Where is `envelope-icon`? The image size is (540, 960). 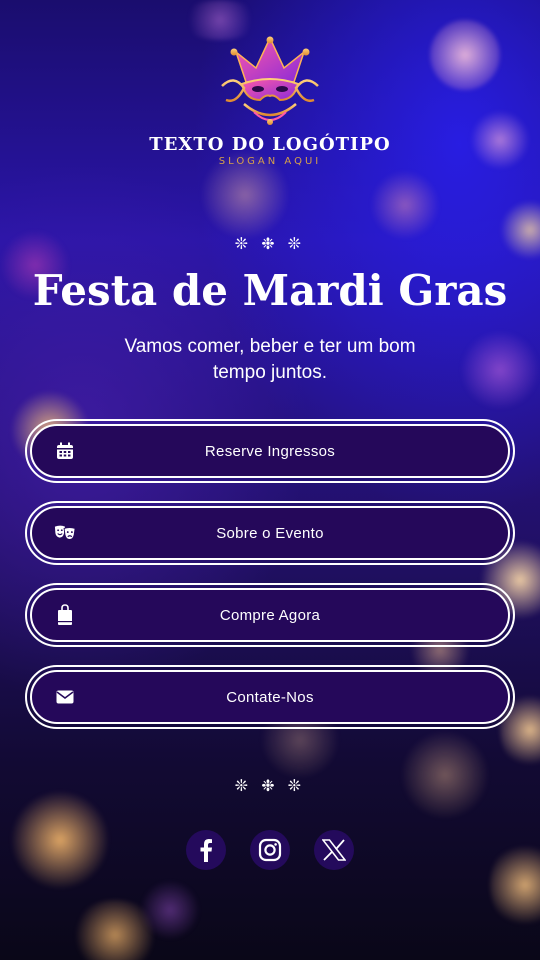
envelope-icon is located at coordinates (65, 697).